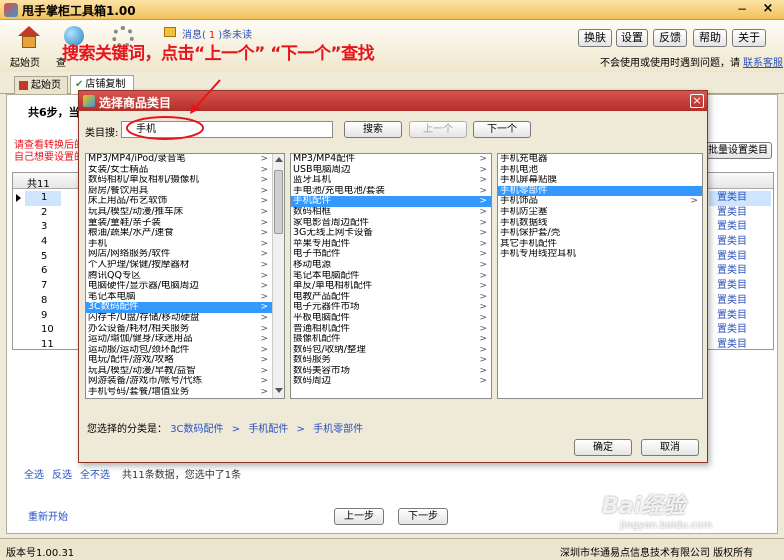 This screenshot has height=560, width=784. Describe the element at coordinates (644, 506) in the screenshot. I see `watermark-text: Bai经验` at that location.